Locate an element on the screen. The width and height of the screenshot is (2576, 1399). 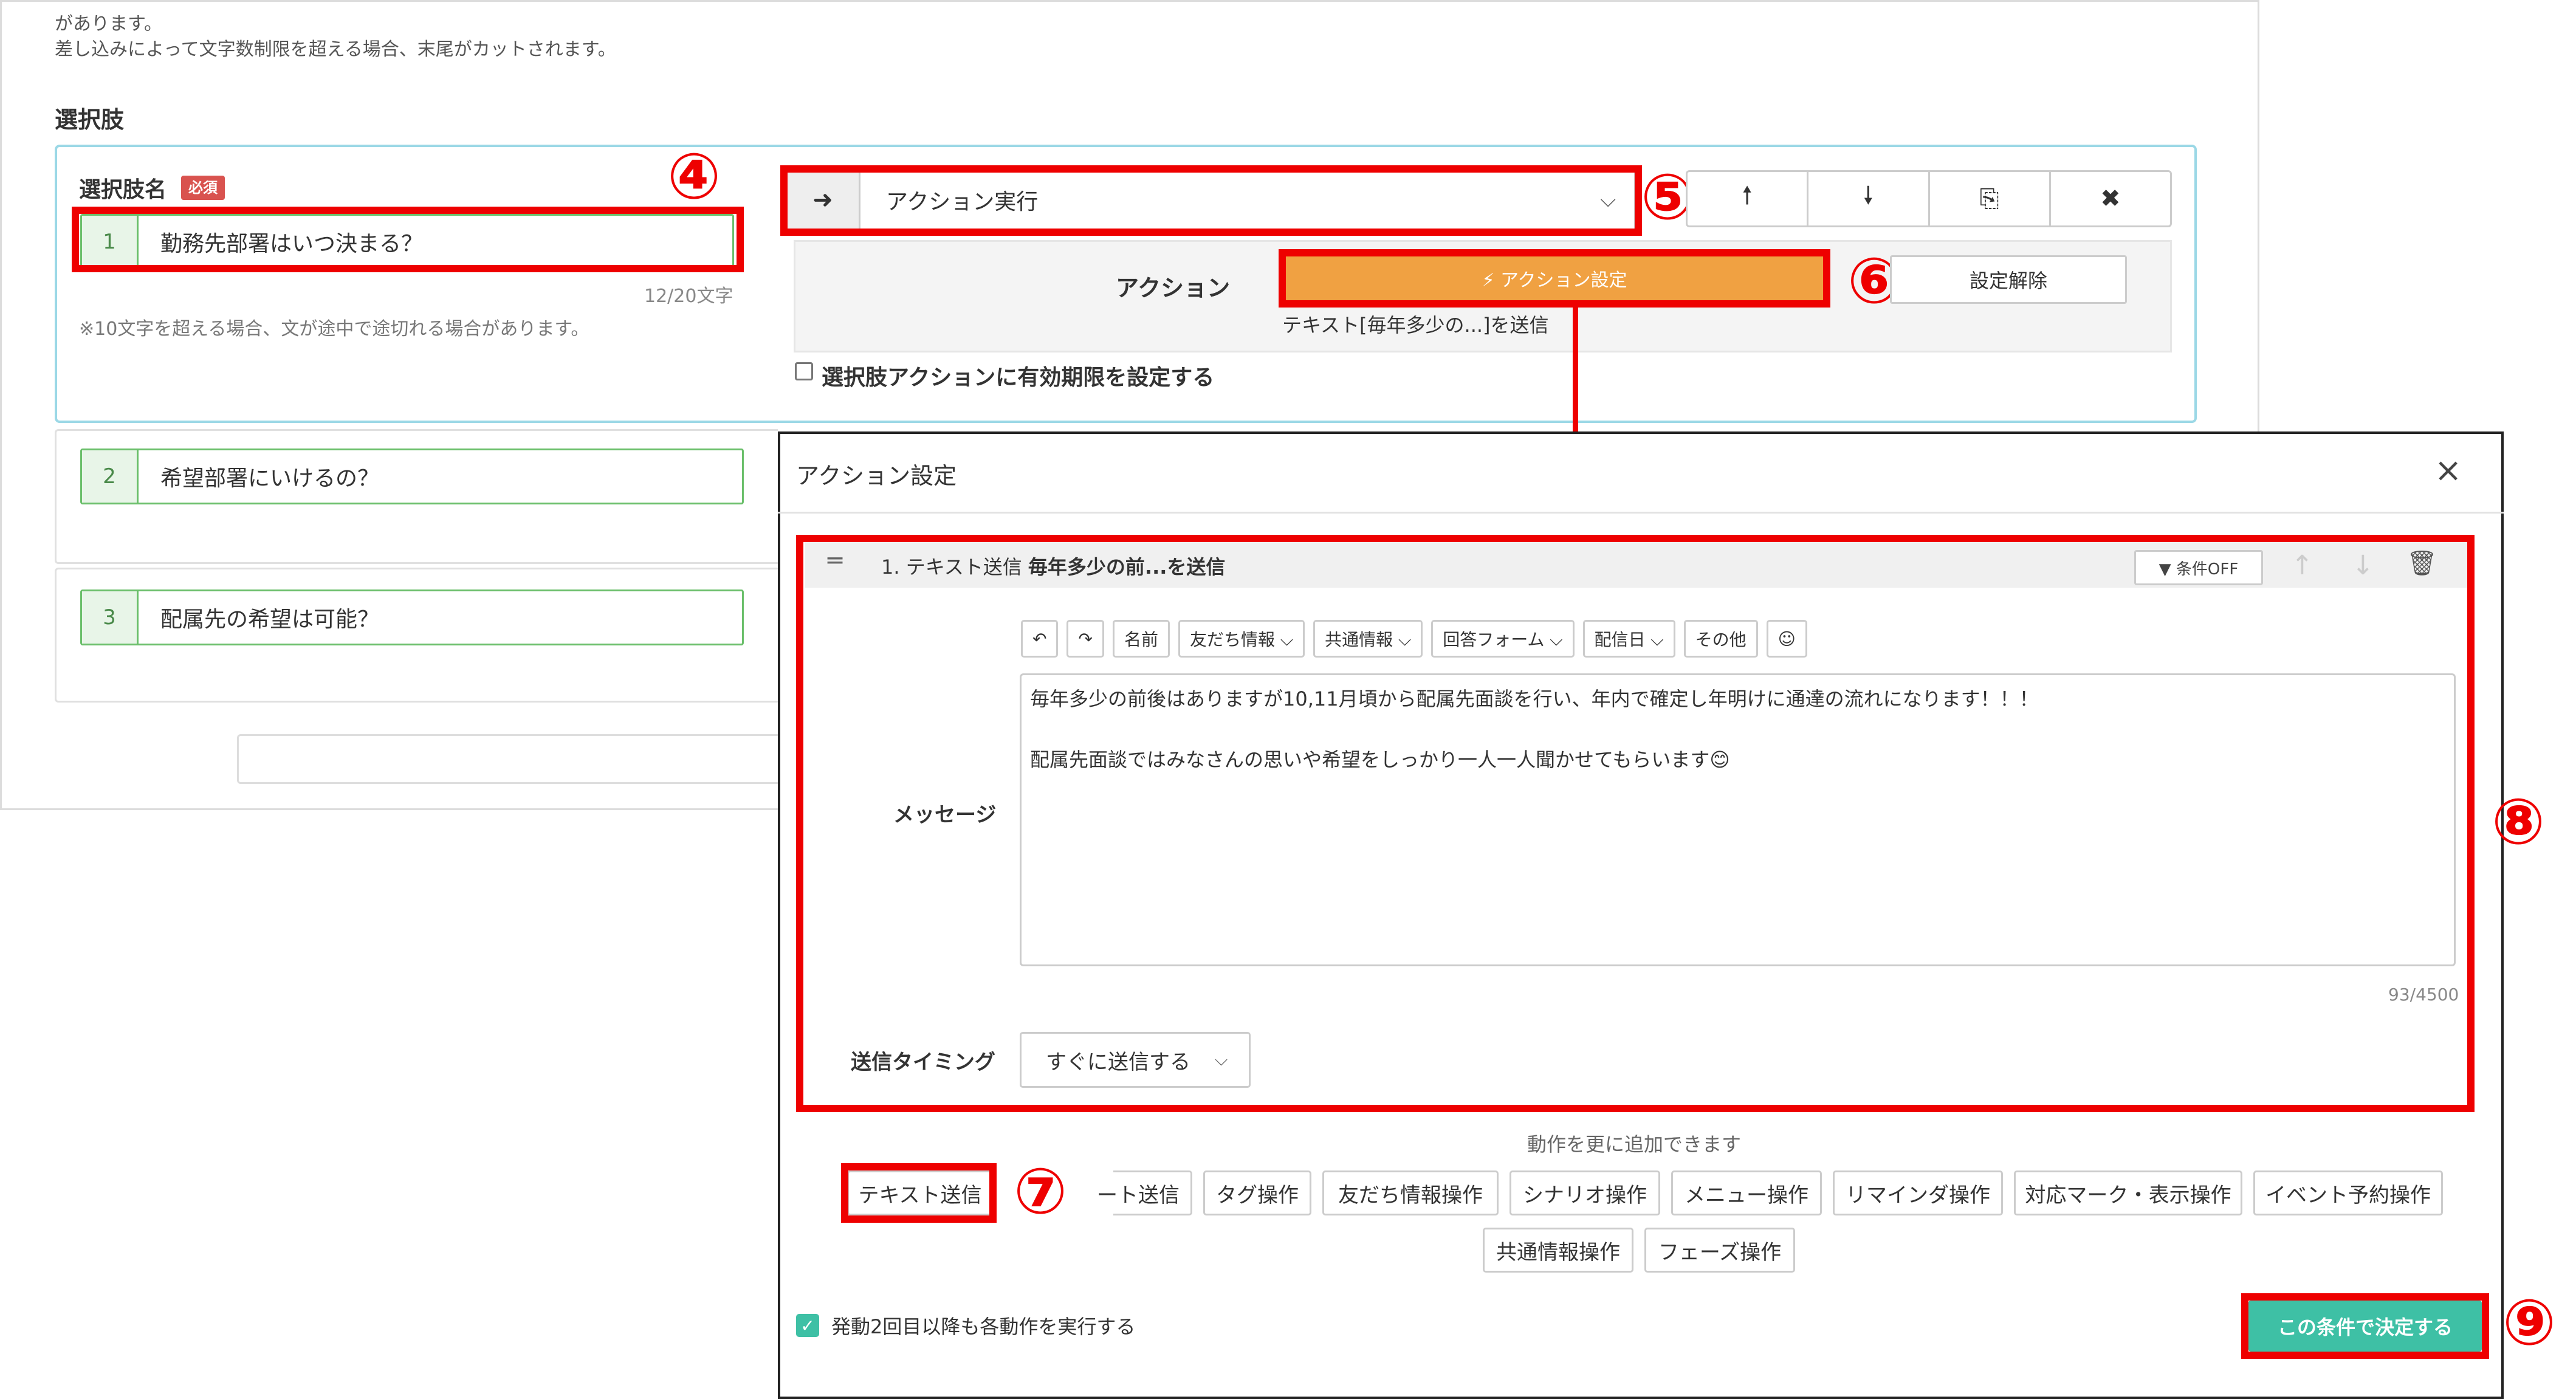
delete-button: ✖ is located at coordinates (2110, 198).